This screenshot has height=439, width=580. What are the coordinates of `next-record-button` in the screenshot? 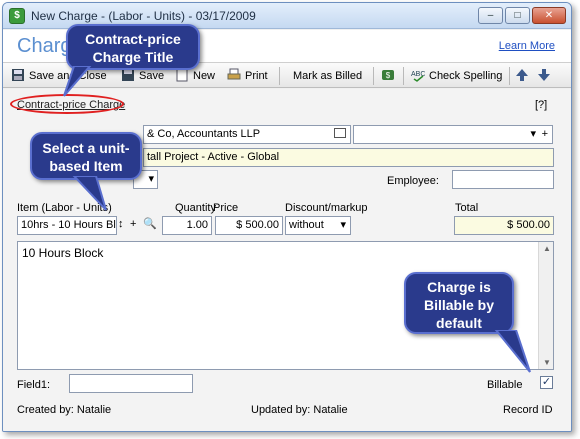 It's located at (546, 76).